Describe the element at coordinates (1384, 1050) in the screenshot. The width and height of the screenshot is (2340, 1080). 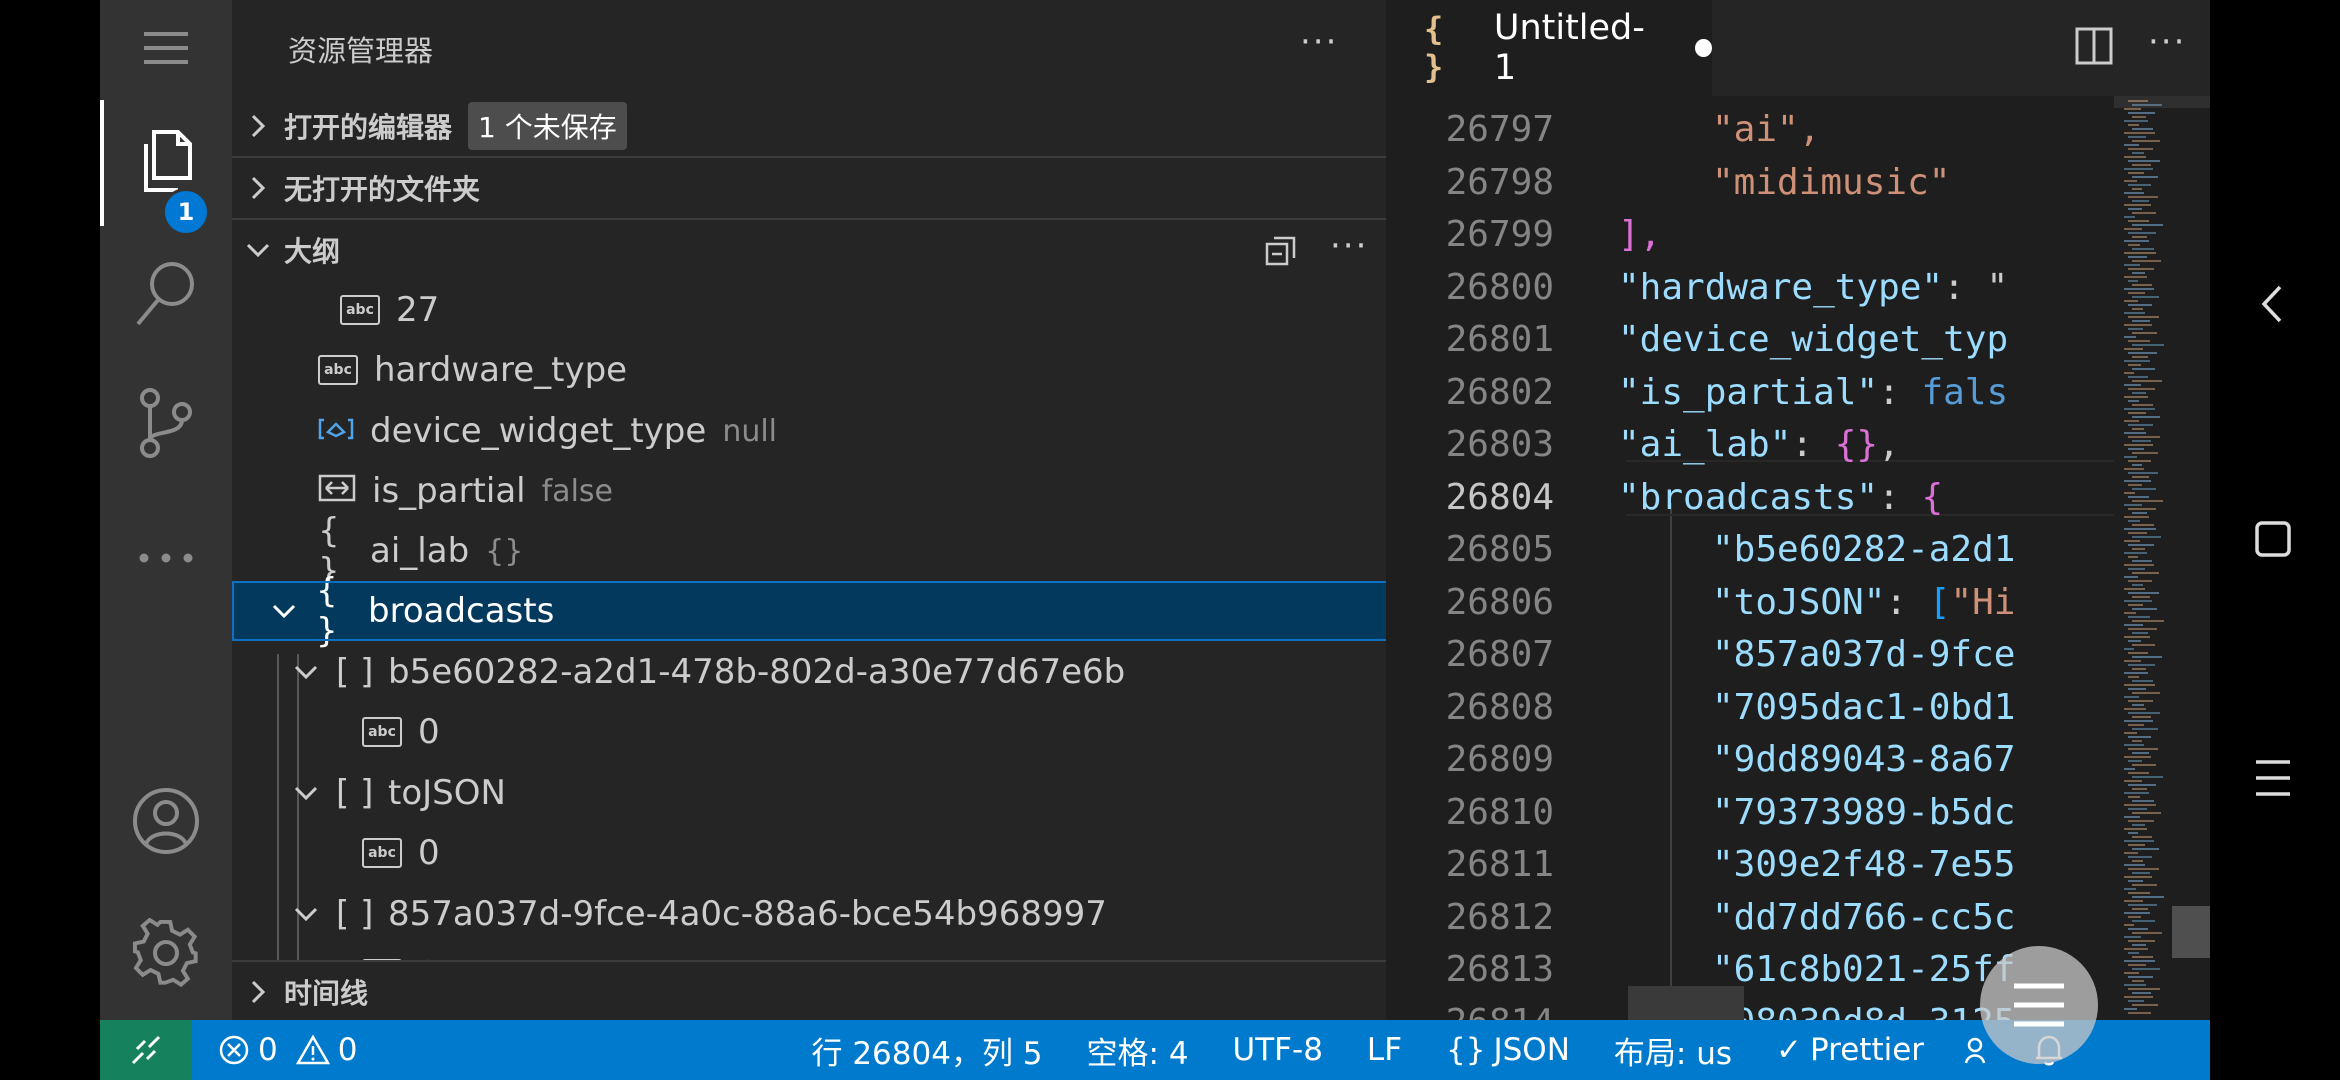
I see `end-of-line: LF` at that location.